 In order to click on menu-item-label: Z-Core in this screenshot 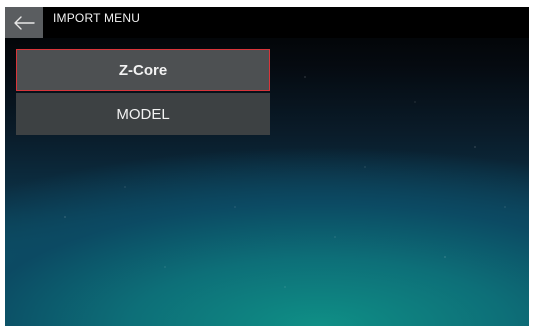, I will do `click(143, 70)`.